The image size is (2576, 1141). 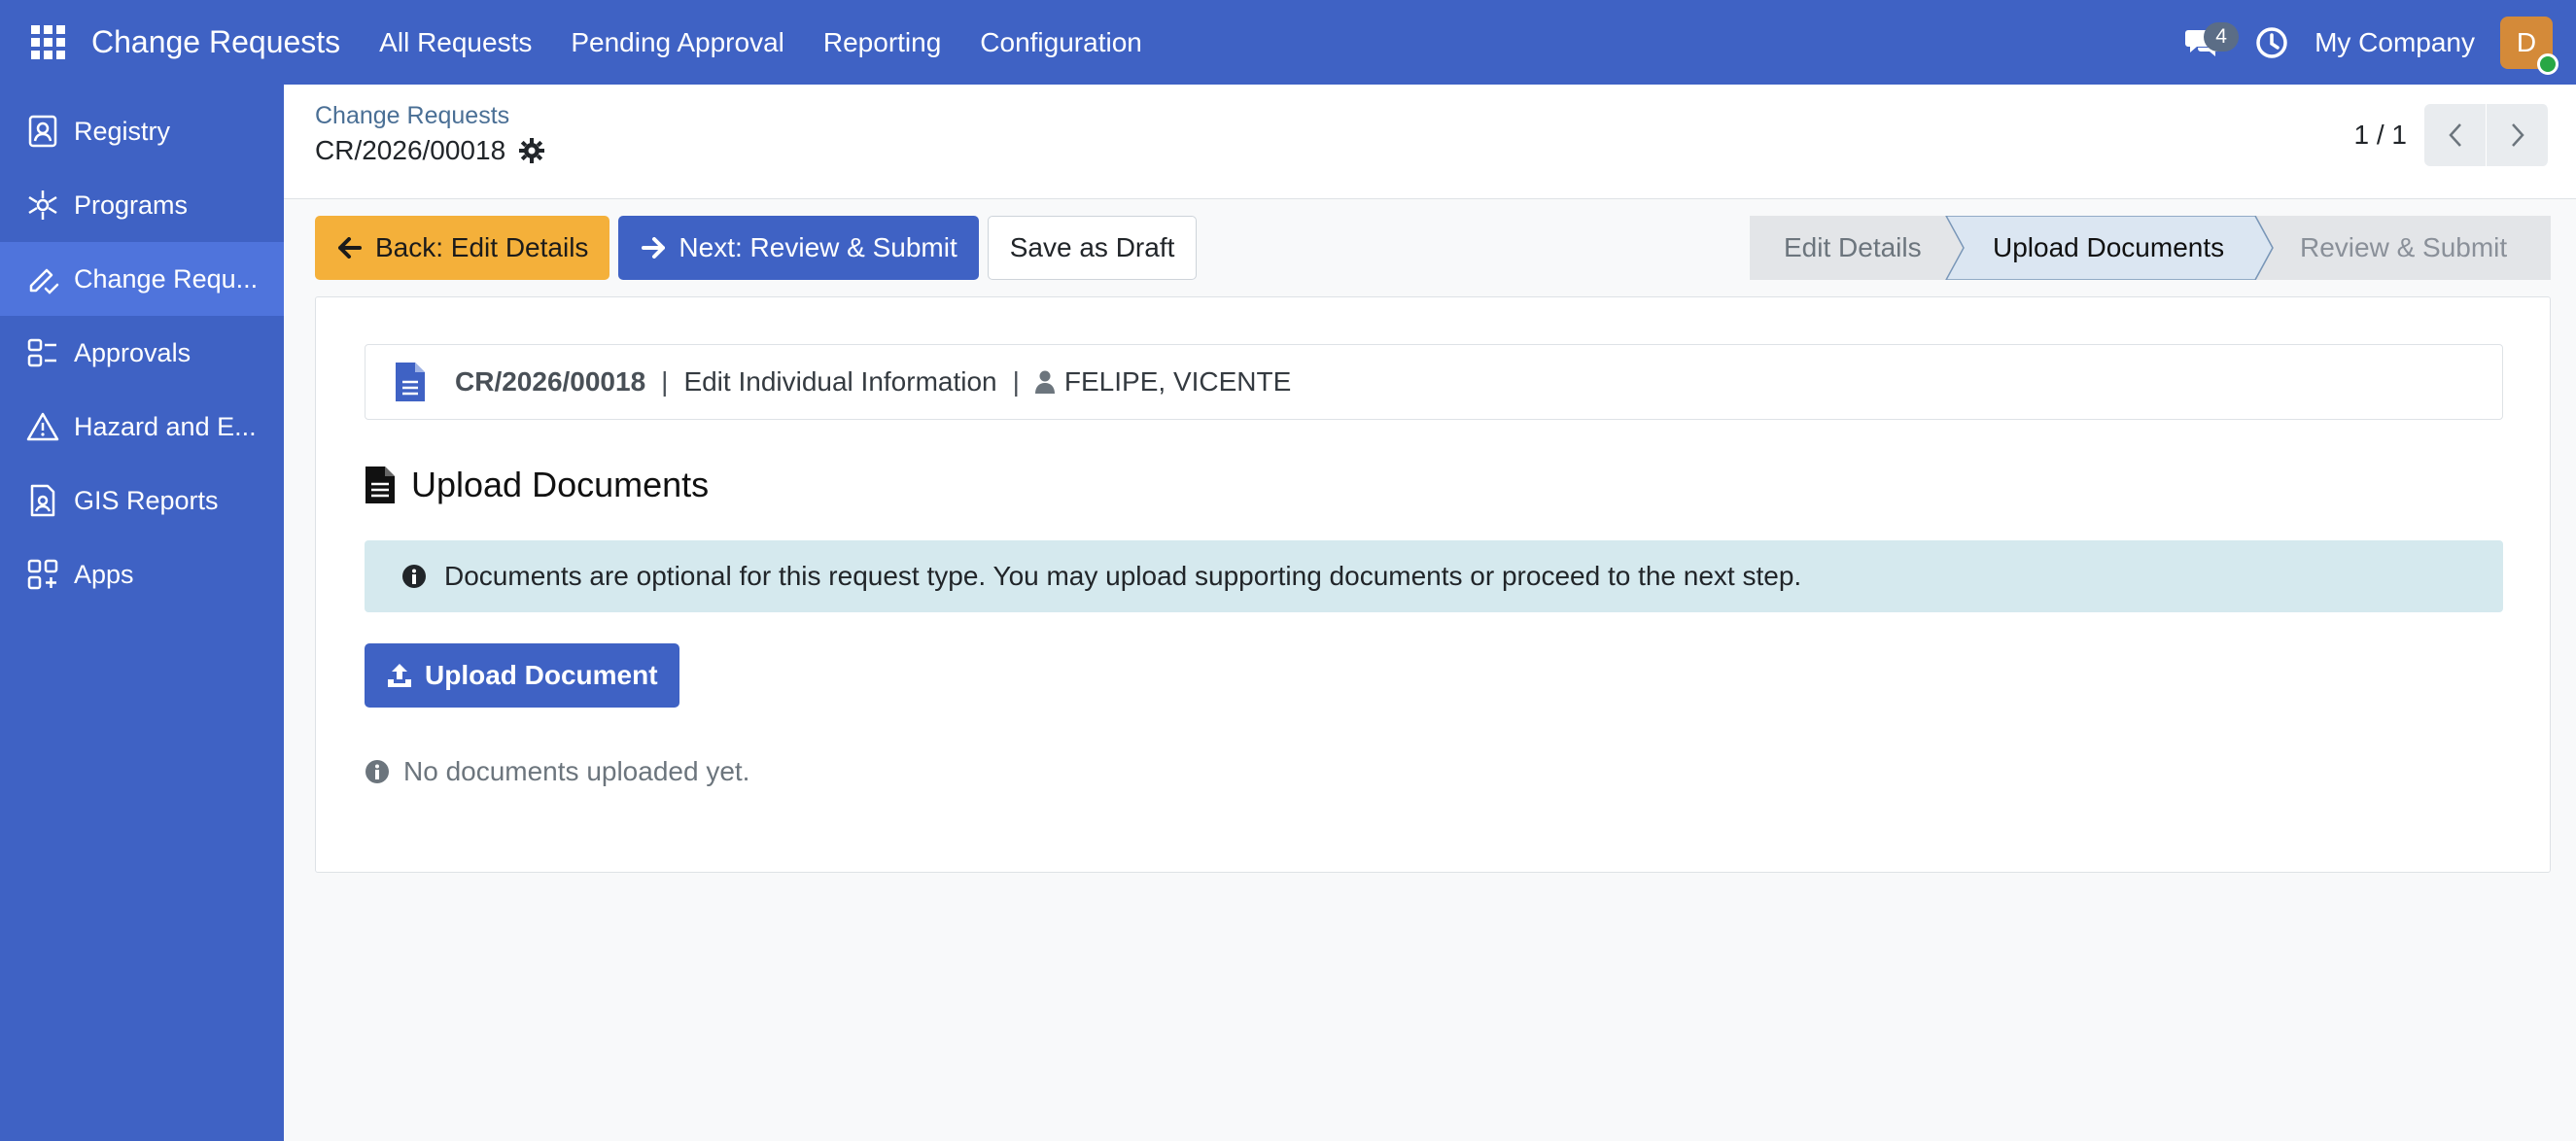 I want to click on avatar-letter: D, so click(x=2526, y=41).